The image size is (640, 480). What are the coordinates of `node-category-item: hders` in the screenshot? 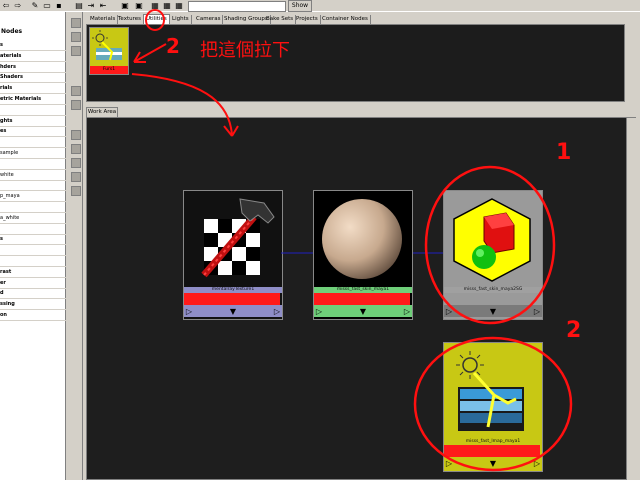 It's located at (33, 67).